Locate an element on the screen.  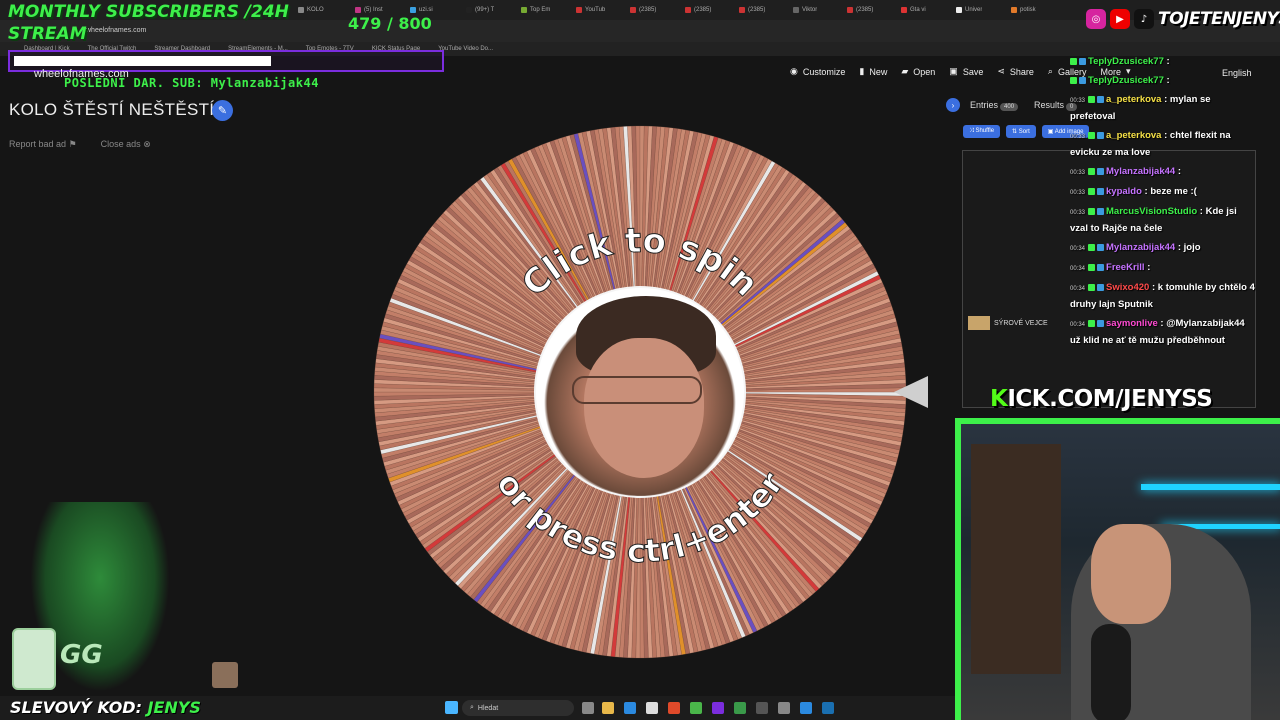
close-ads-link: Close ads ⊗ is located at coordinates (126, 144).